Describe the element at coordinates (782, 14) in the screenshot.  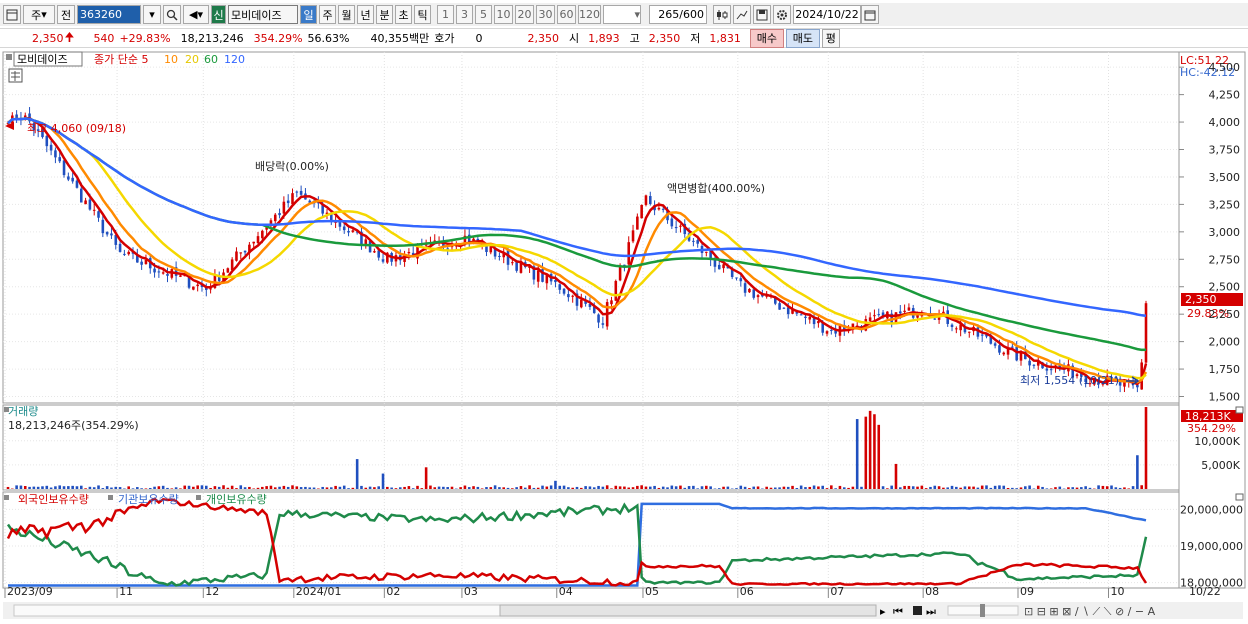
I see `gear-icon` at that location.